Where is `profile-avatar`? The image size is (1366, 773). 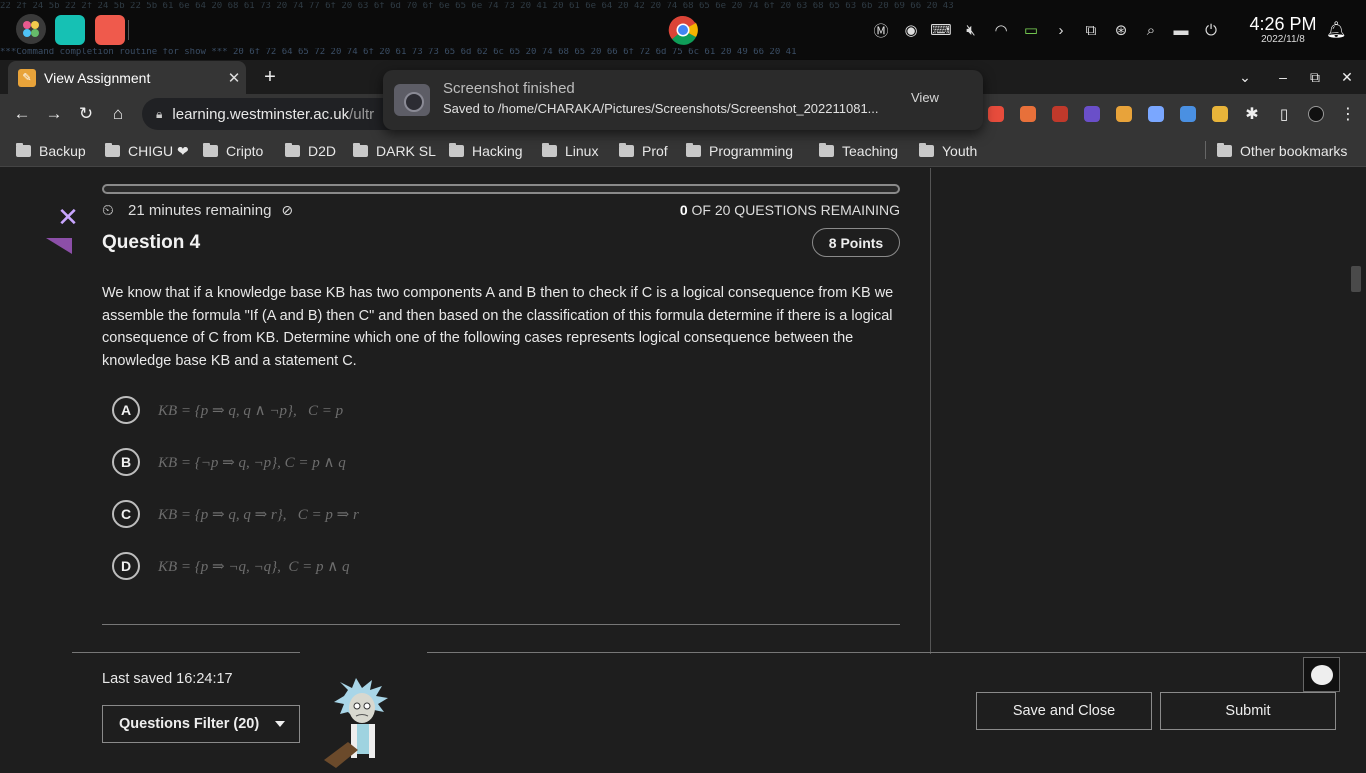 profile-avatar is located at coordinates (1316, 114).